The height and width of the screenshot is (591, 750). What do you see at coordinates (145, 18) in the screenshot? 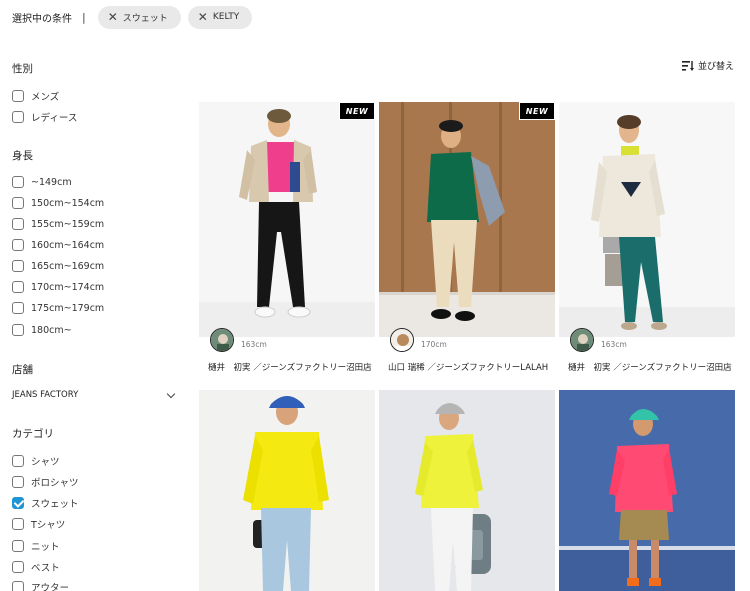
I see `chip-label: スウェット` at bounding box center [145, 18].